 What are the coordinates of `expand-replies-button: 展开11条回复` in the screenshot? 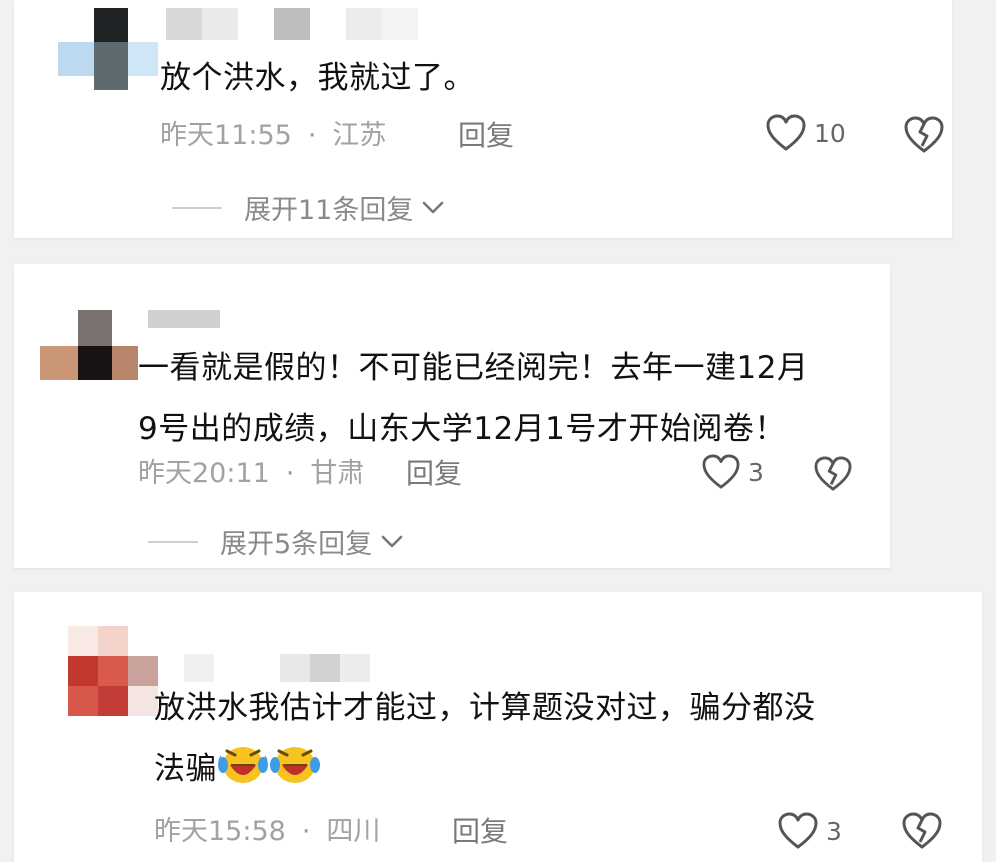 It's located at (308, 207).